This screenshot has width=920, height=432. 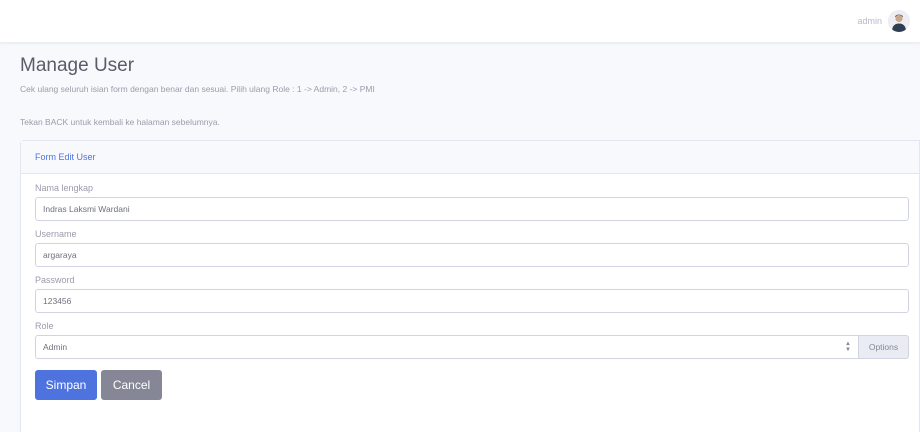 I want to click on role-selected-value: Admin, so click(x=55, y=347).